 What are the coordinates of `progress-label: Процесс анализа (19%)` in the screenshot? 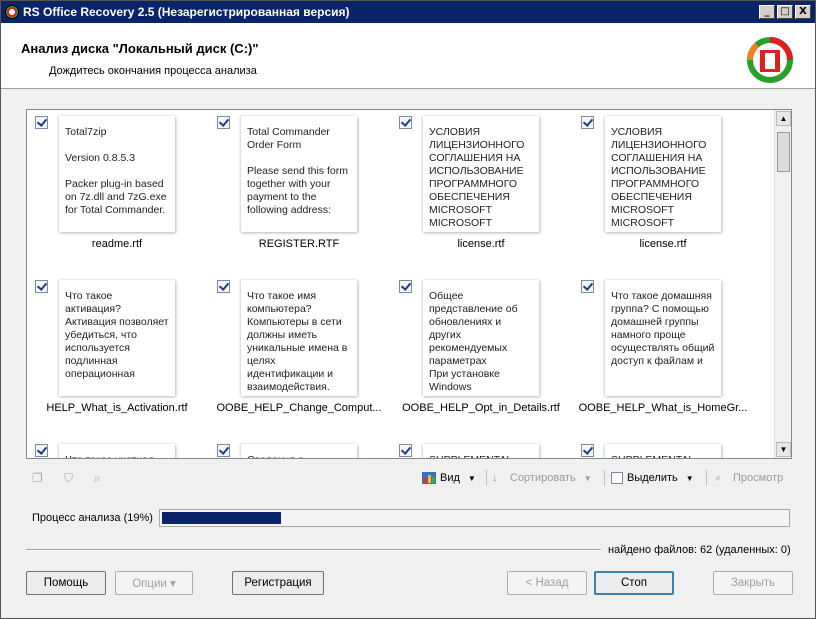 It's located at (92, 518).